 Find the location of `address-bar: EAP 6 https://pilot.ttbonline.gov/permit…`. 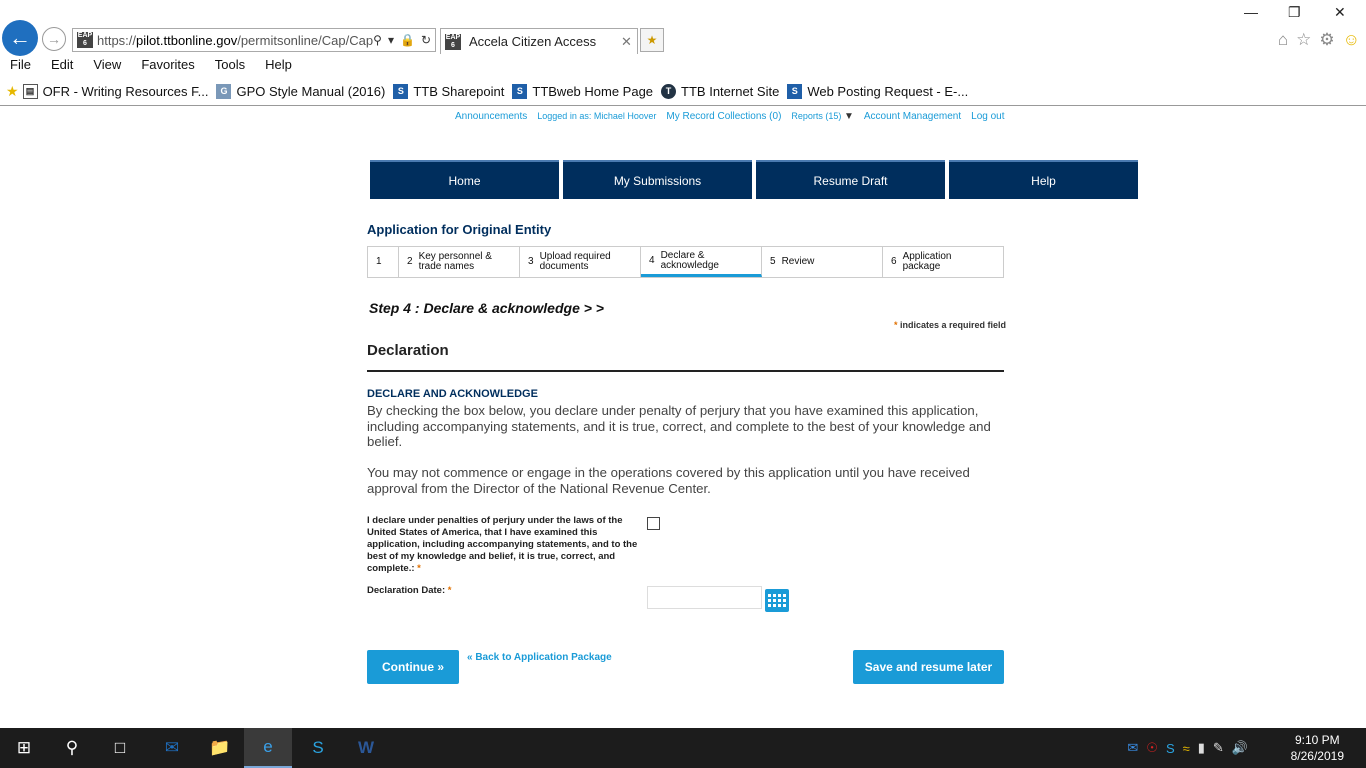

address-bar: EAP 6 https://pilot.ttbonline.gov/permit… is located at coordinates (254, 40).